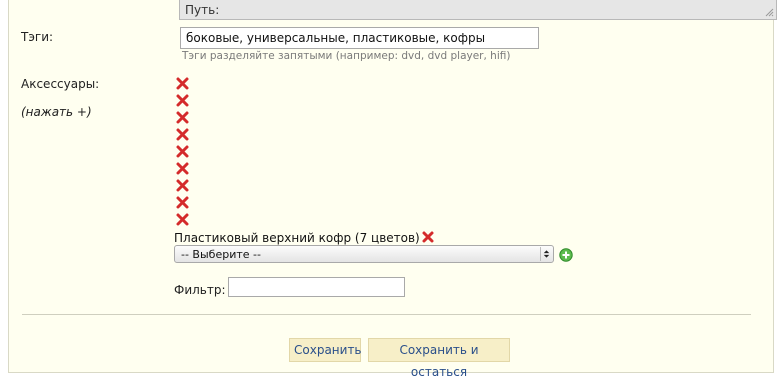  I want to click on save-button: Сохранить, so click(325, 350).